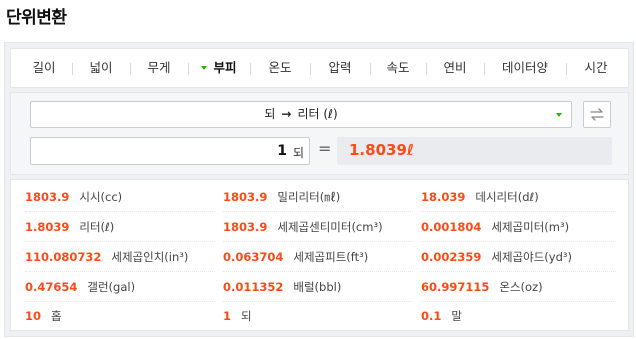 Image resolution: width=636 pixels, height=339 pixels. I want to click on result-item-unit: 세제곱피트(ft³), so click(331, 257).